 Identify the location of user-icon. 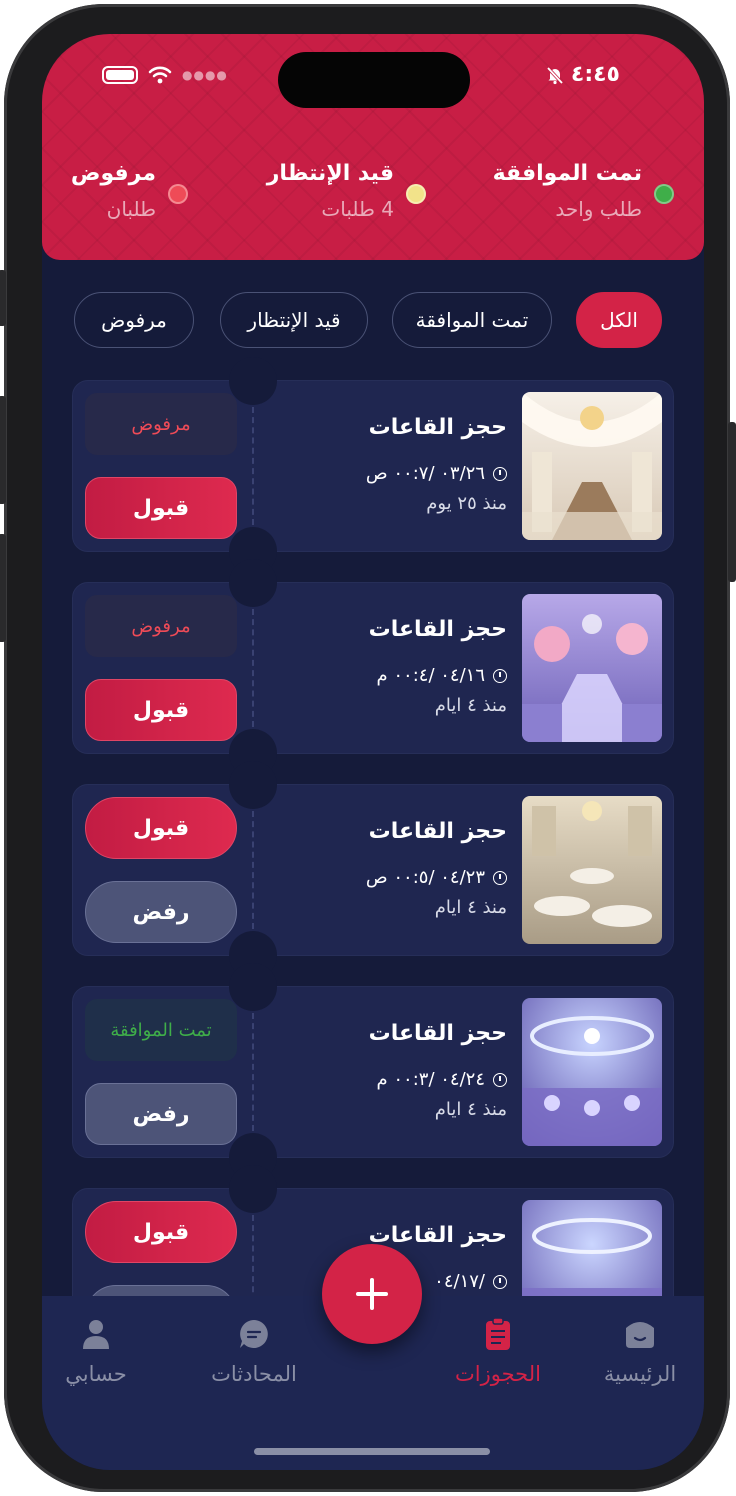
(96, 1334).